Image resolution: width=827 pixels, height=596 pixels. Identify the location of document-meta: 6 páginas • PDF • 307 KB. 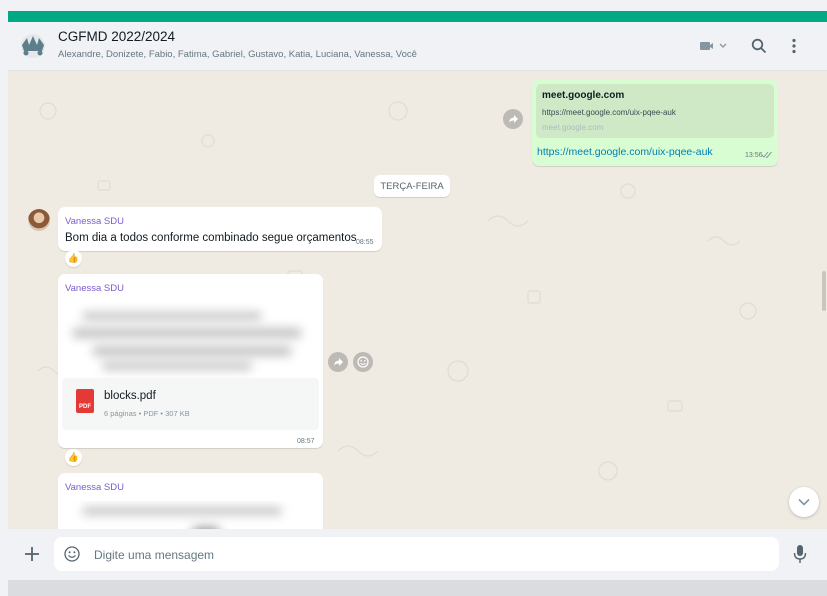
(147, 413).